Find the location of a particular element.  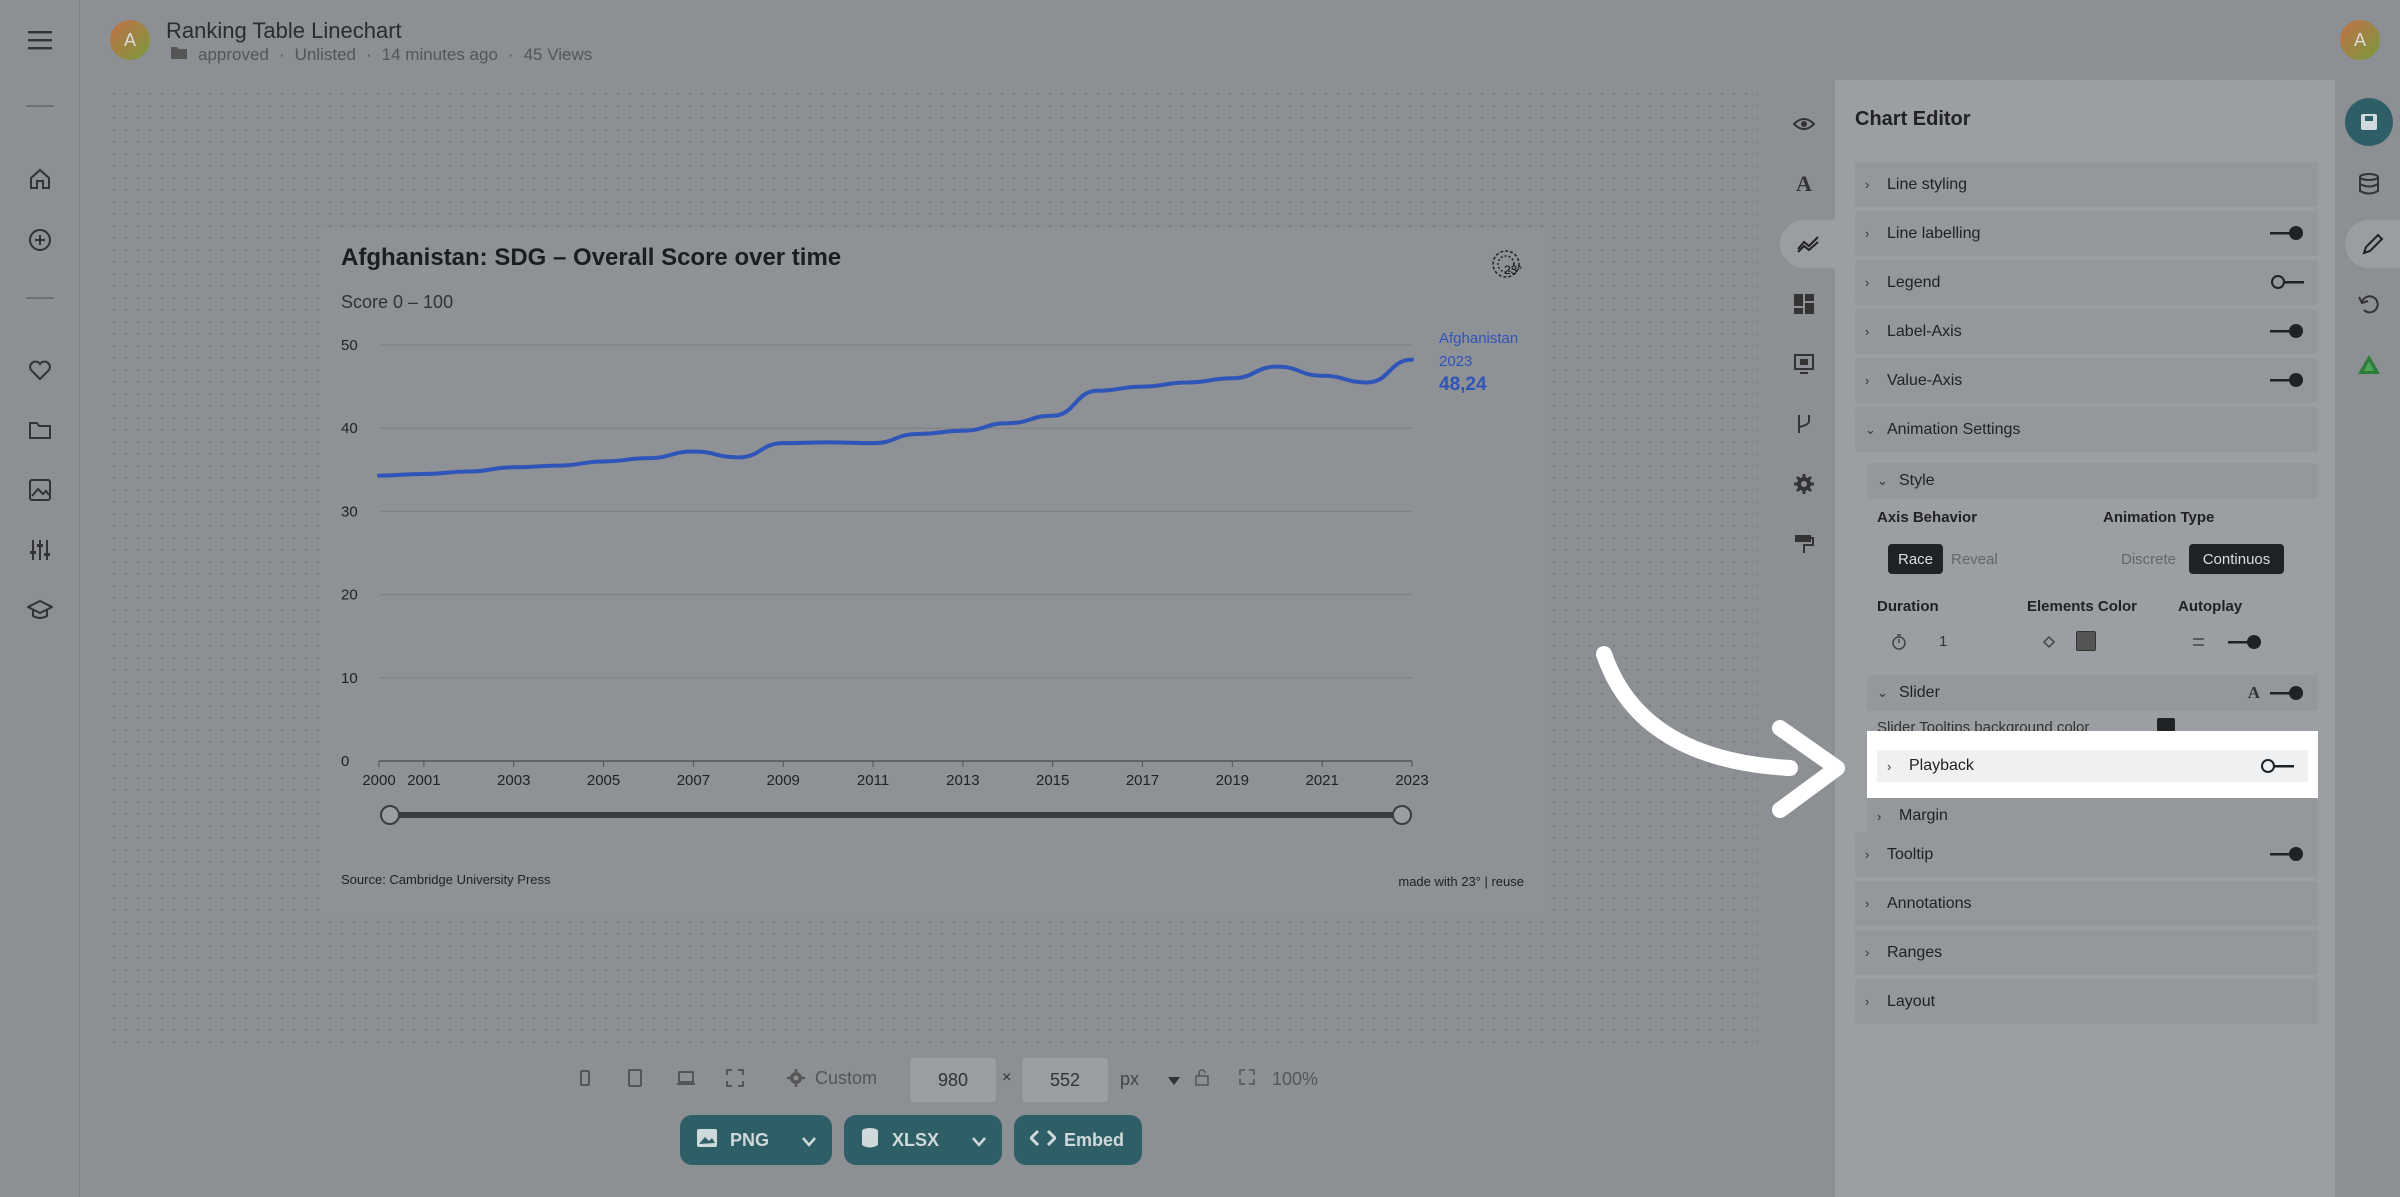

discrete-option: Discrete is located at coordinates (2148, 559).